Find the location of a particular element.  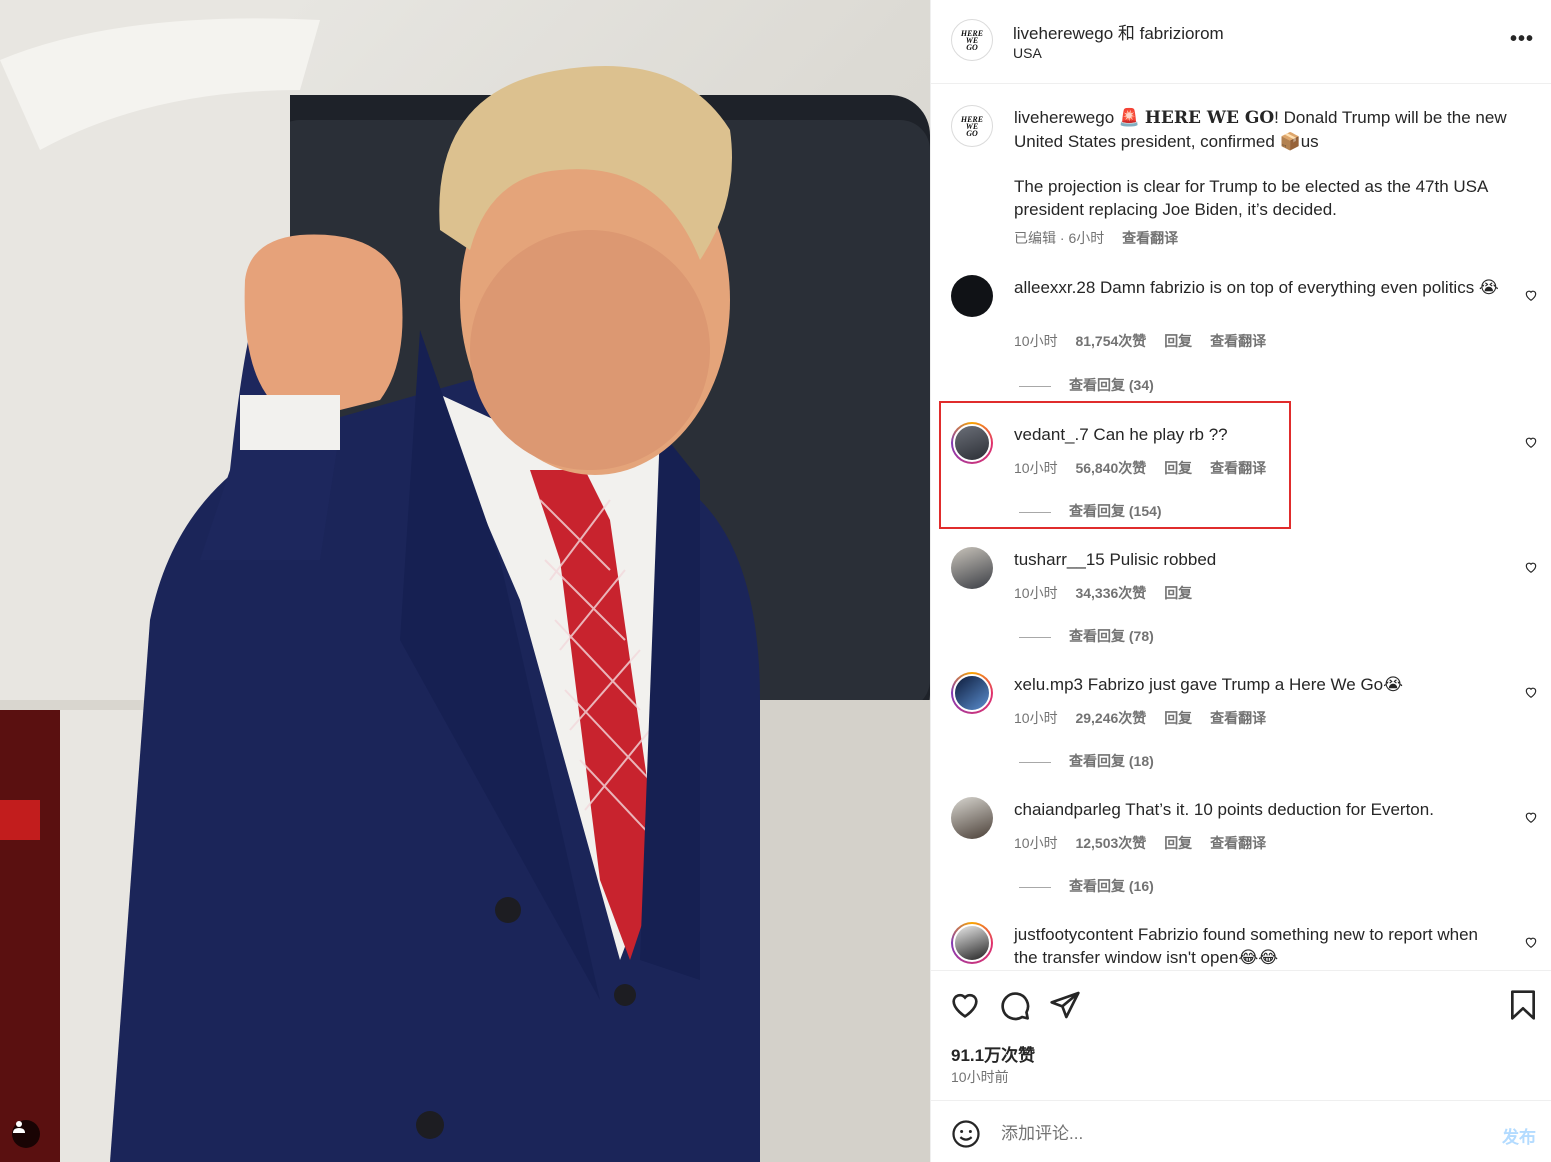

comment-body: tusharr__15 Pulisic robbed is located at coordinates (1261, 559).